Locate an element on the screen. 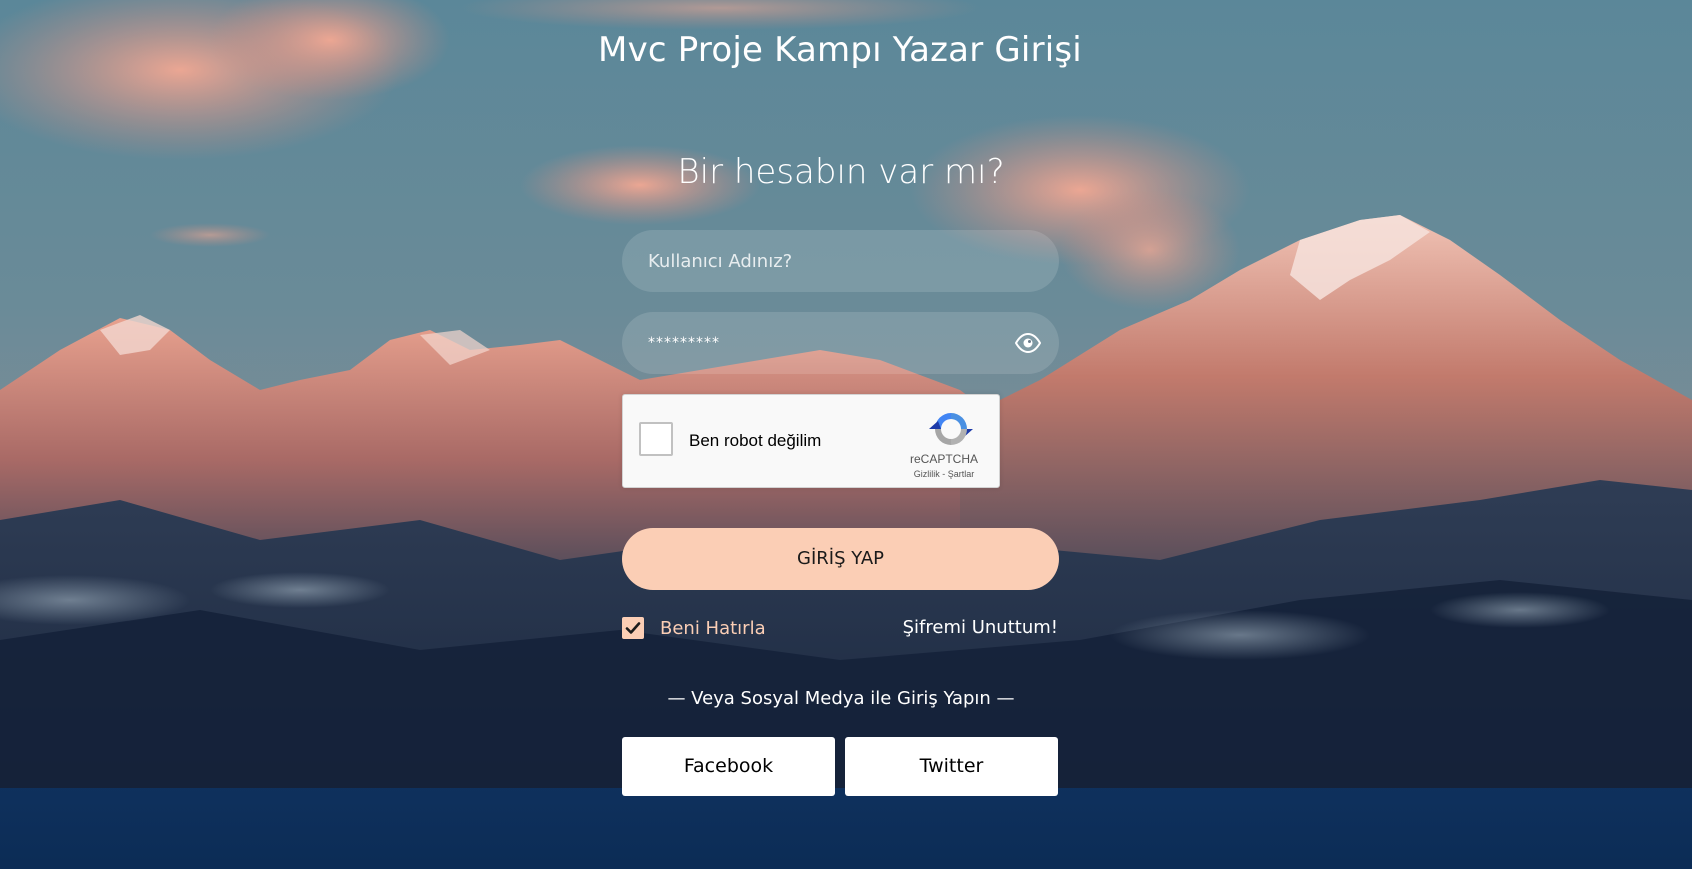 The width and height of the screenshot is (1692, 869). password-field is located at coordinates (840, 343).